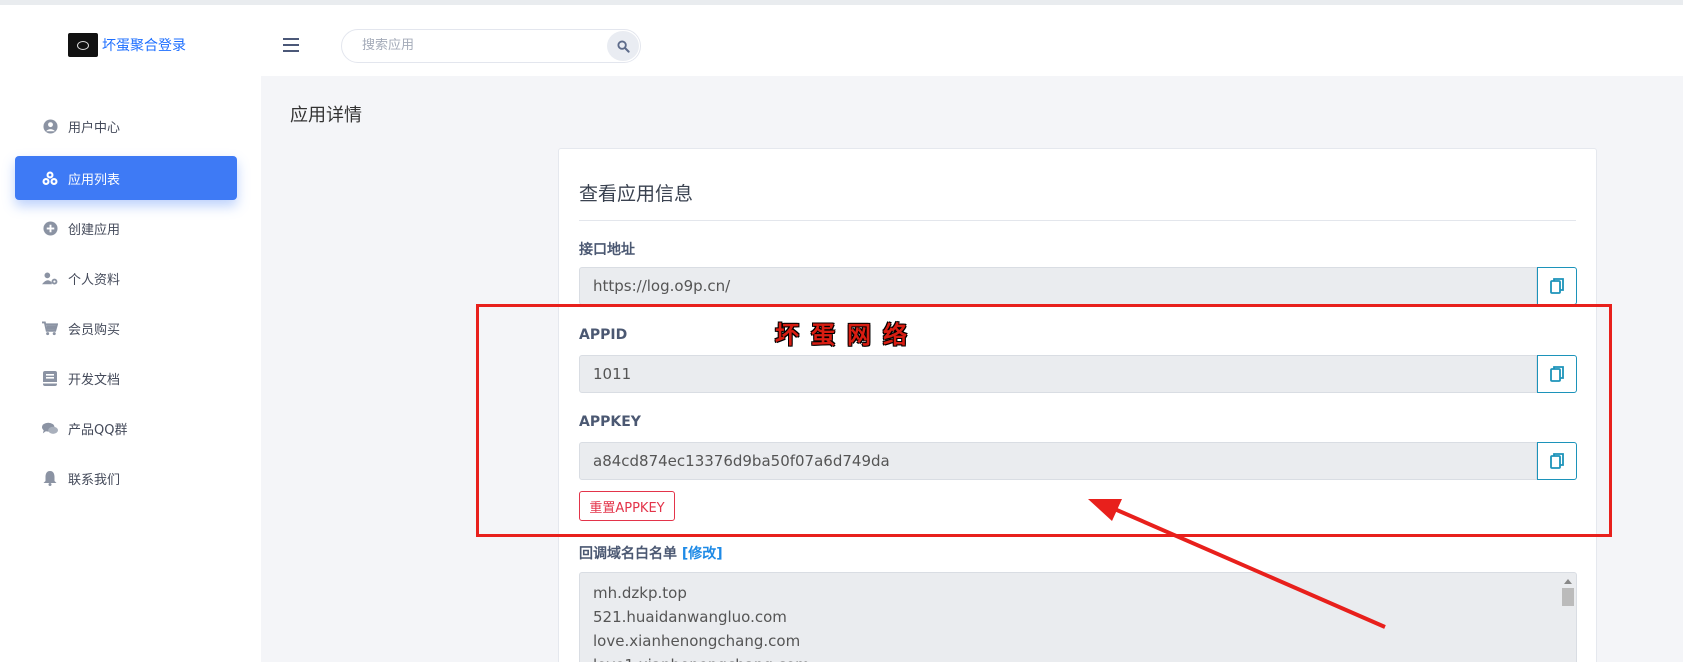 The image size is (1683, 662). What do you see at coordinates (326, 115) in the screenshot?
I see `page-title: 应用详情` at bounding box center [326, 115].